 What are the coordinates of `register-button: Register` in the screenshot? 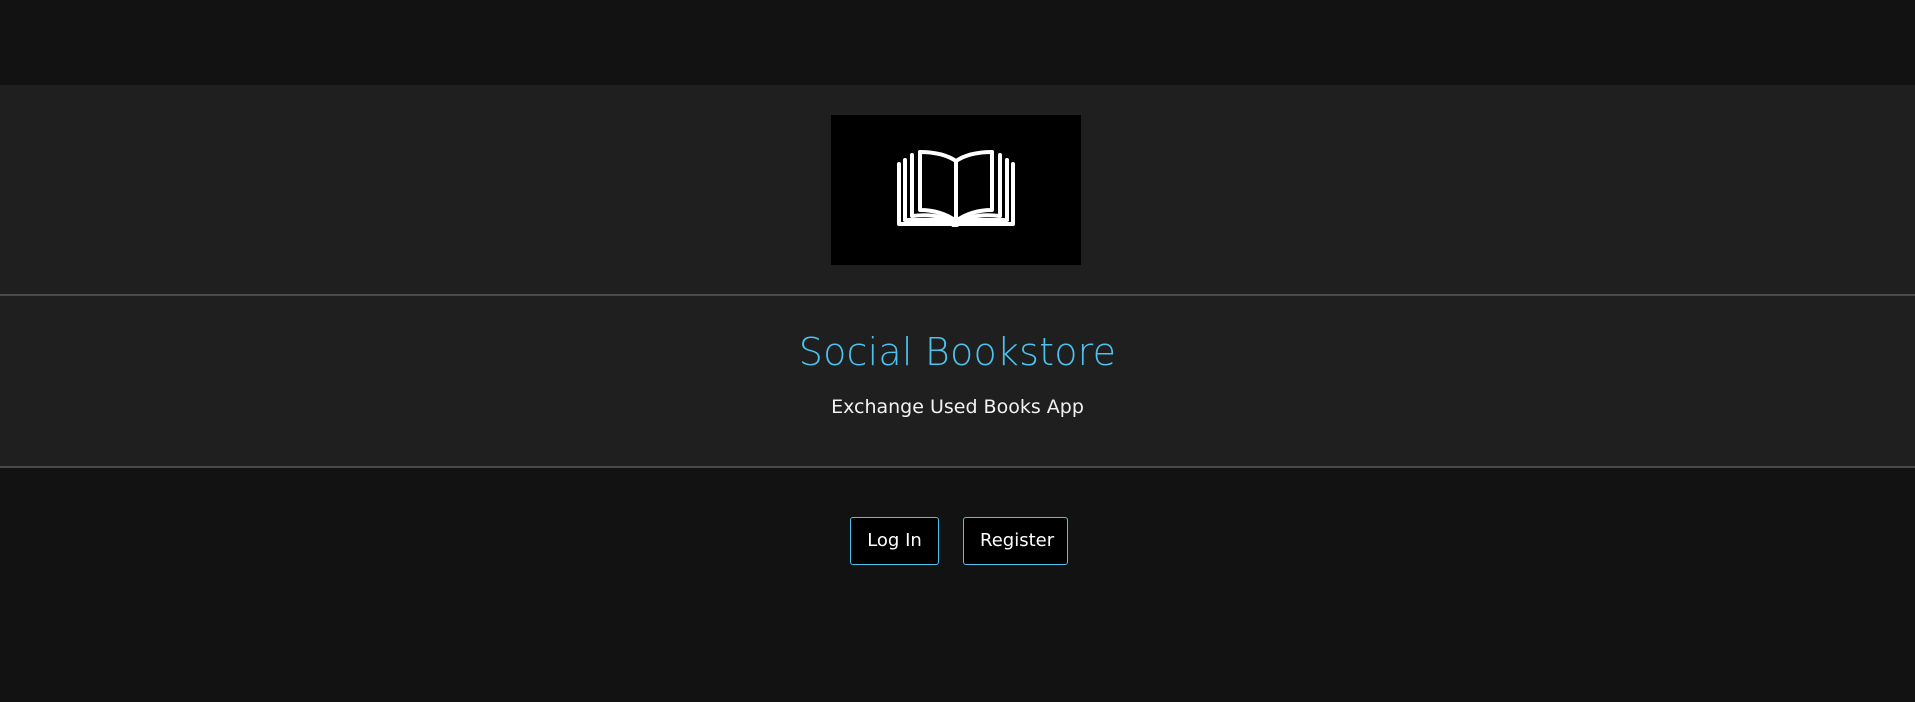 It's located at (1015, 541).